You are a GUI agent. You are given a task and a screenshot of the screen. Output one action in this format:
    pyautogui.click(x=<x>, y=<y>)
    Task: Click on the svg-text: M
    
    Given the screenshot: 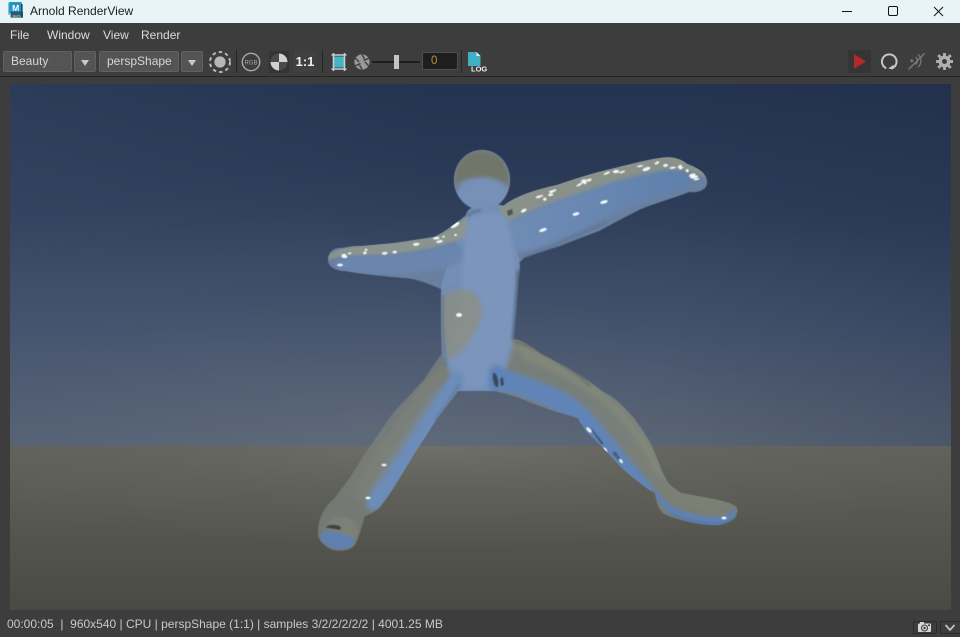 What is the action you would take?
    pyautogui.click(x=15, y=8)
    